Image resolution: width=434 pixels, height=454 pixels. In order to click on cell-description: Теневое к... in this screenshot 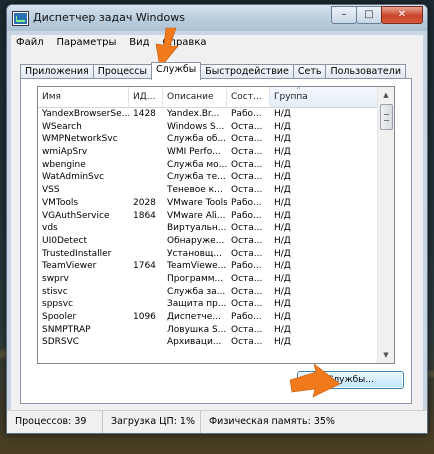, I will do `click(195, 190)`.